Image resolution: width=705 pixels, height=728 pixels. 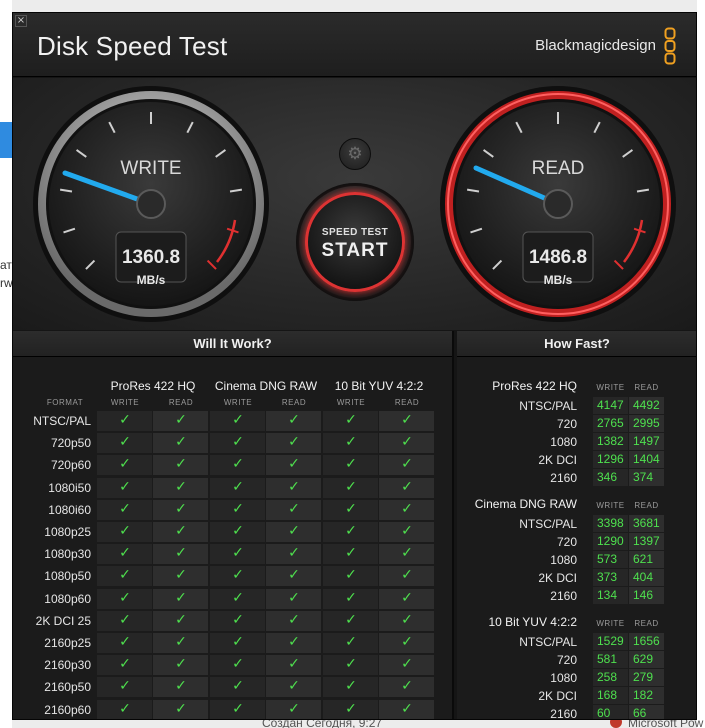 What do you see at coordinates (646, 595) in the screenshot?
I see `read-fps-value: 146` at bounding box center [646, 595].